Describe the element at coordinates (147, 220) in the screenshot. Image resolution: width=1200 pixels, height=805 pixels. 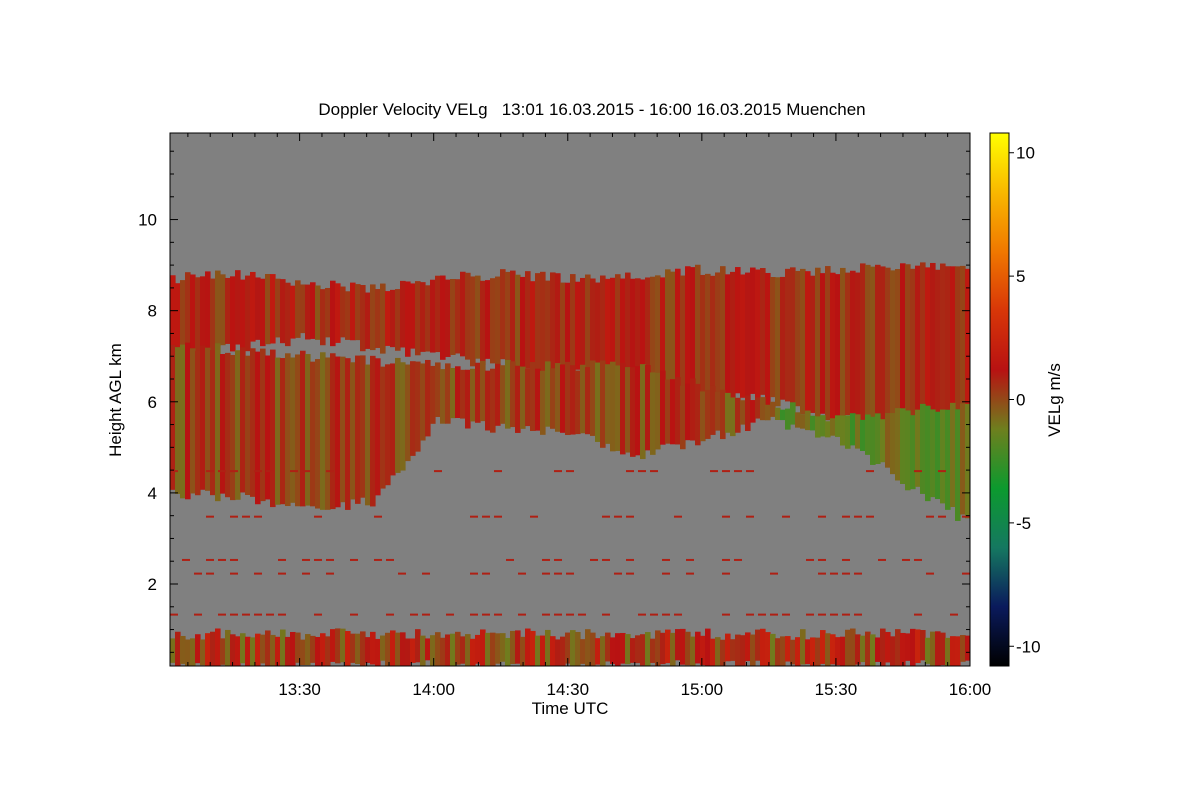
I see `y-tick-label: 10` at that location.